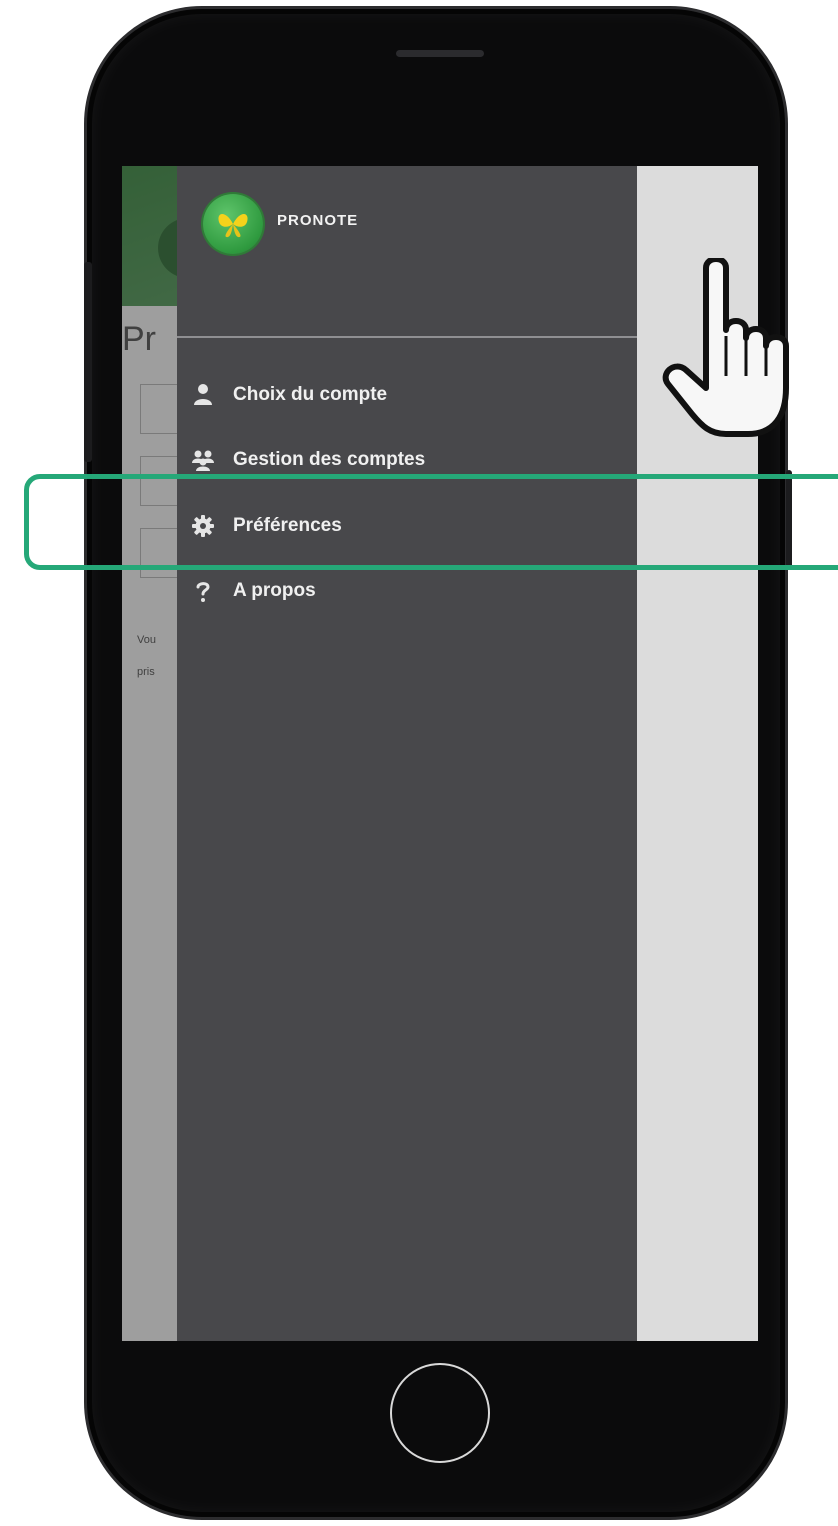 The image size is (838, 1526). Describe the element at coordinates (406, 395) in the screenshot. I see `menu-item-choix-du-compte: Choix du compte` at that location.